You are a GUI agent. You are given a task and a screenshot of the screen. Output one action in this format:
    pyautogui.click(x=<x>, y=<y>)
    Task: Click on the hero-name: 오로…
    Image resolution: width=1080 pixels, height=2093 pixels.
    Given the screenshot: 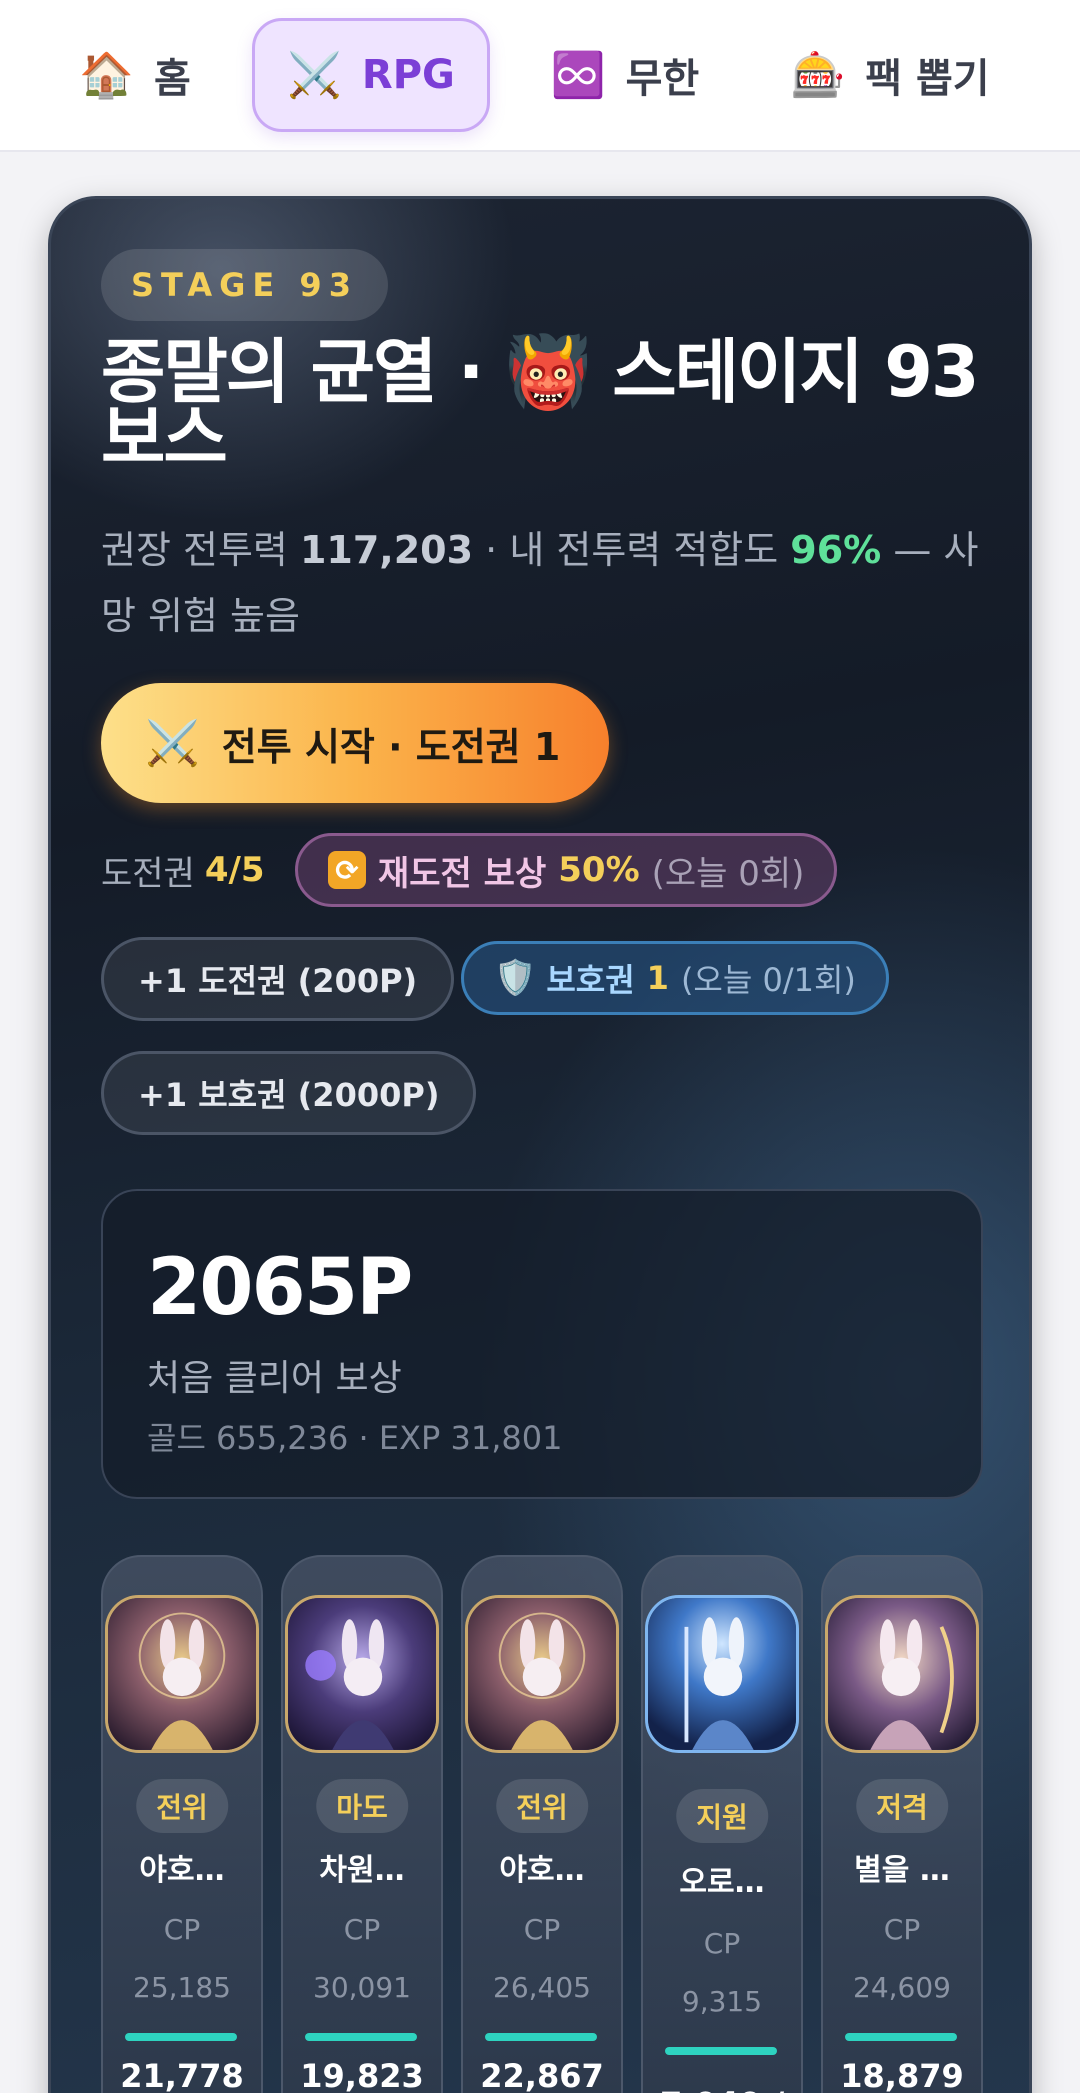 What is the action you would take?
    pyautogui.click(x=722, y=1882)
    